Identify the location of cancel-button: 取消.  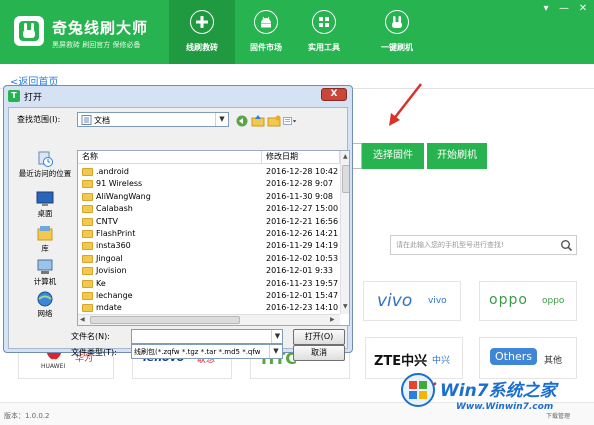
(319, 353).